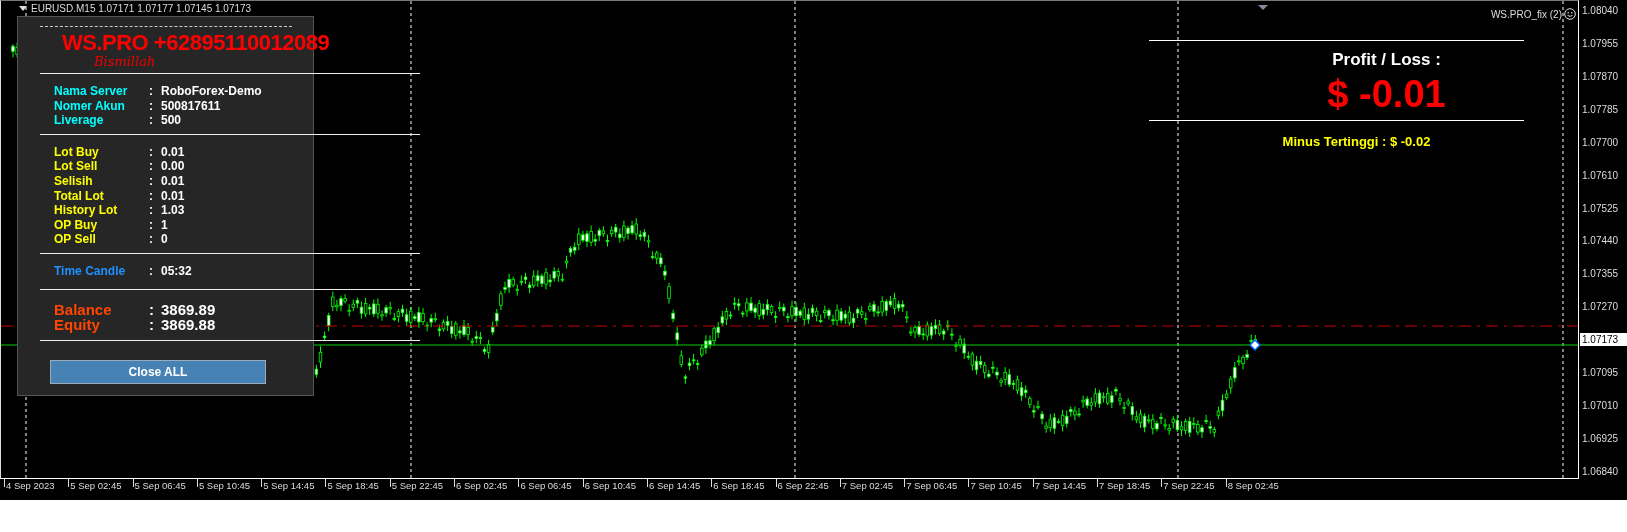 The width and height of the screenshot is (1627, 532). Describe the element at coordinates (164, 225) in the screenshot. I see `field-value: 1` at that location.